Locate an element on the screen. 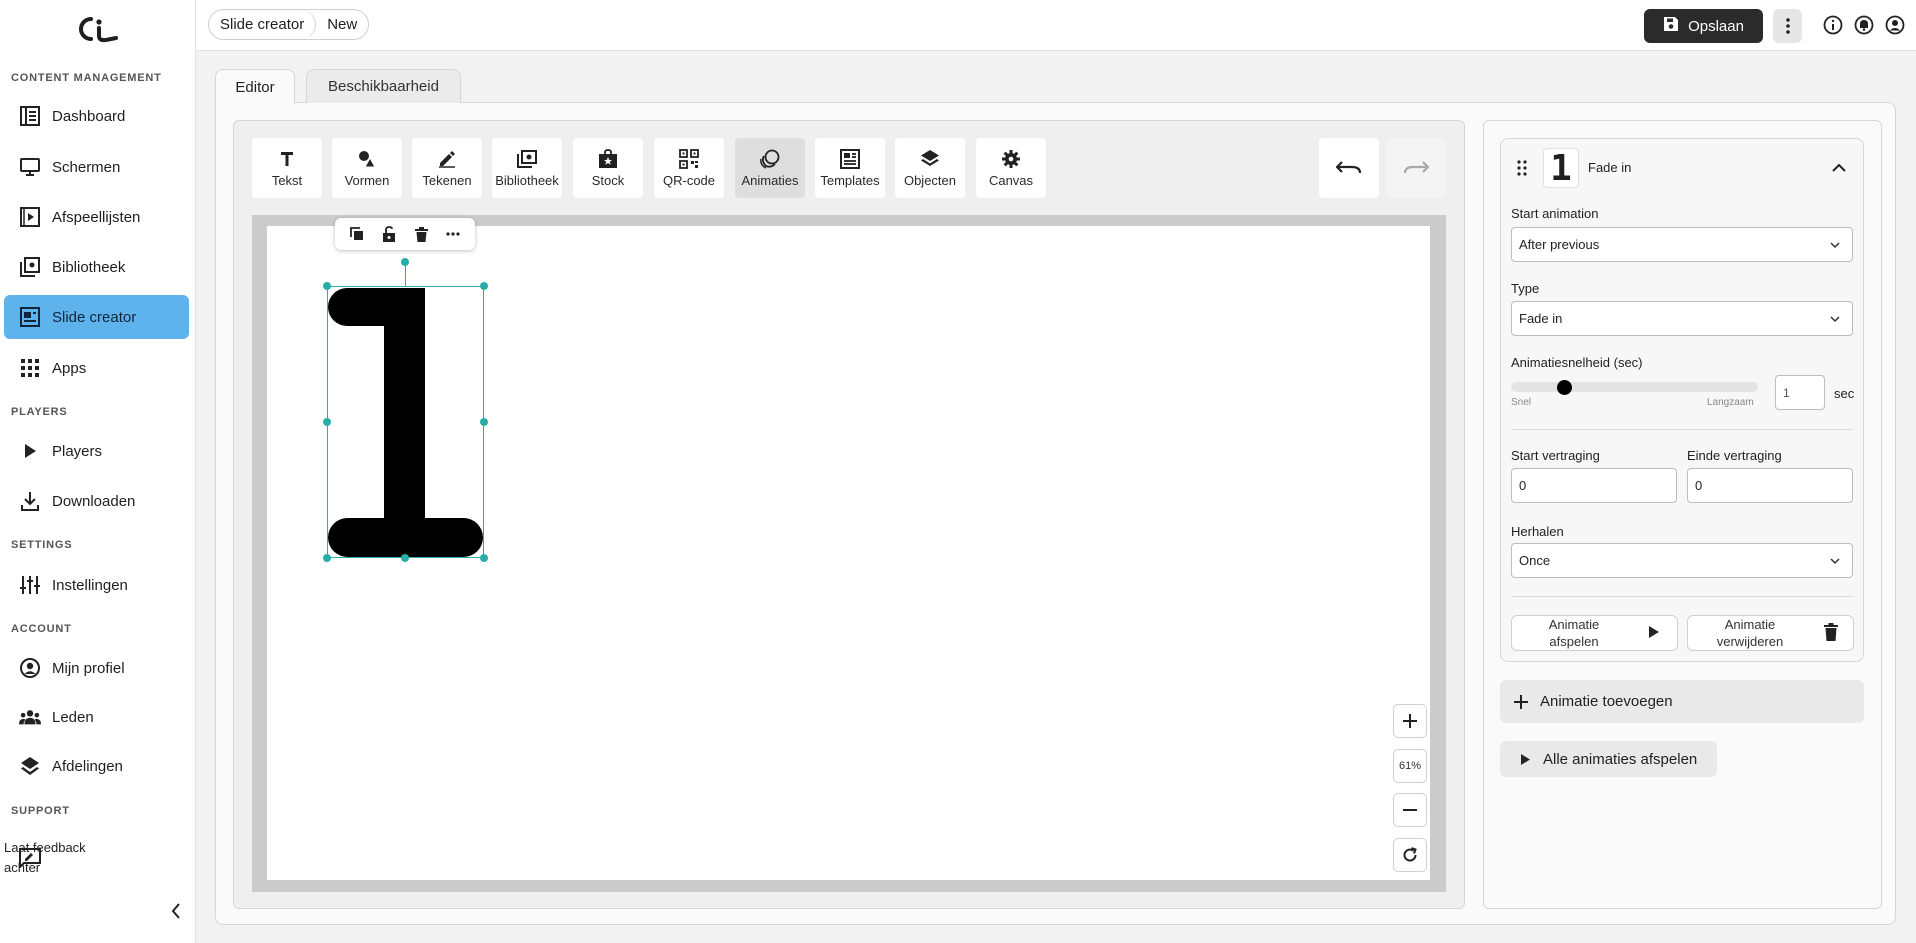 The image size is (1916, 943). start-animation-select: After previous is located at coordinates (1682, 244).